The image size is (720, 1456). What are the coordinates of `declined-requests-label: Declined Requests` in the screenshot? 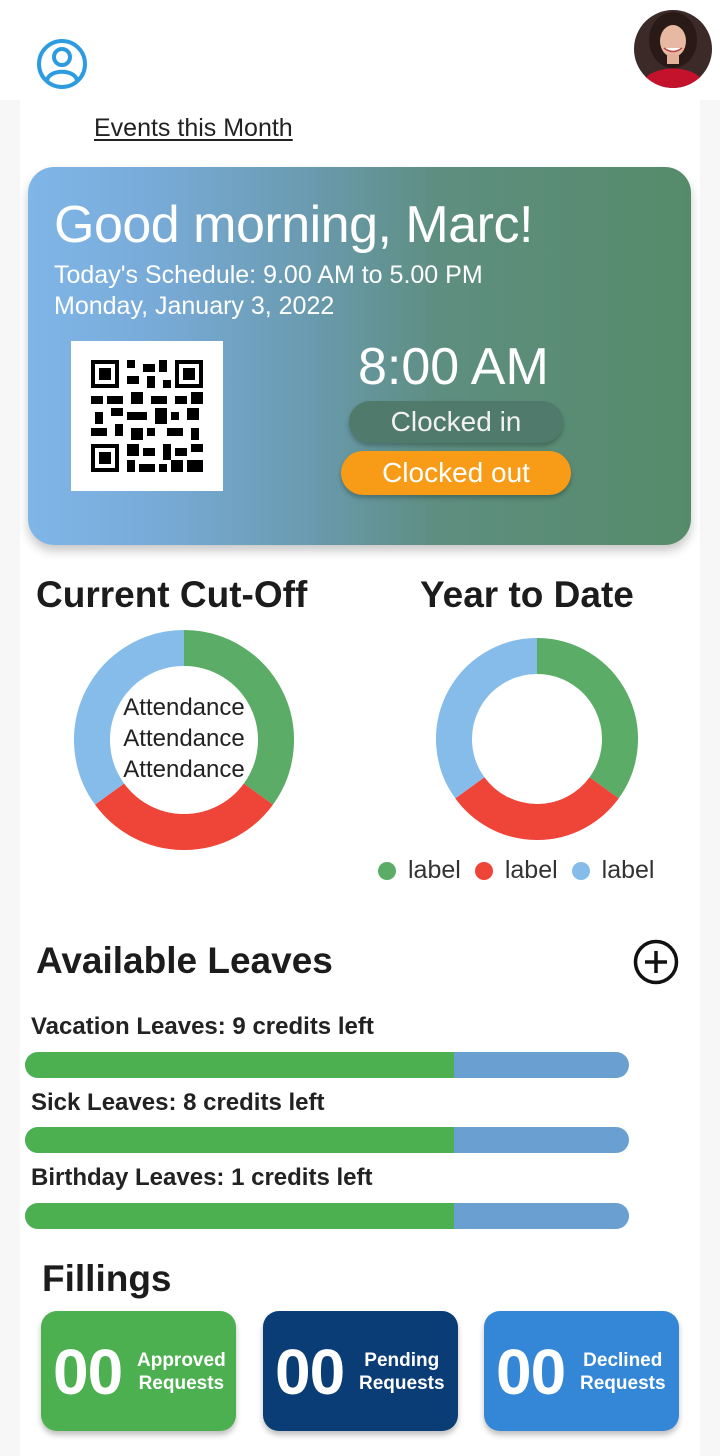 It's located at (623, 1372).